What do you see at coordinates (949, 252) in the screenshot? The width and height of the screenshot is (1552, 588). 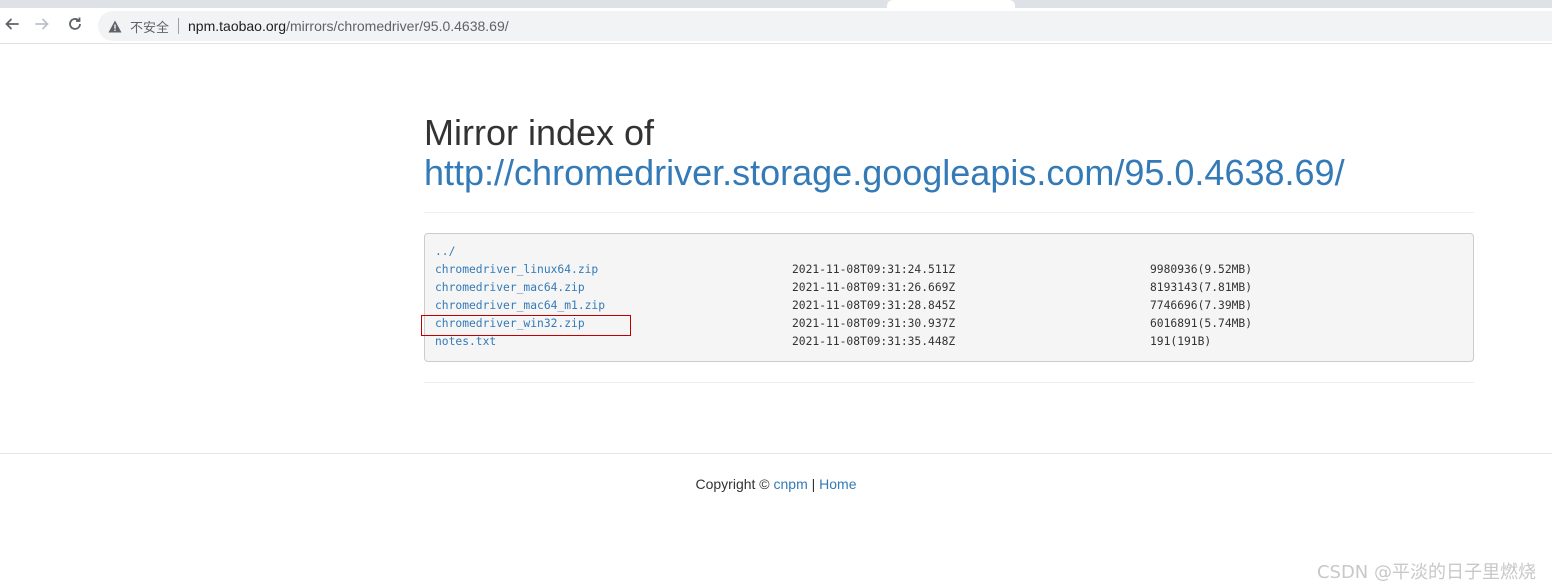 I see `list-item: ../` at bounding box center [949, 252].